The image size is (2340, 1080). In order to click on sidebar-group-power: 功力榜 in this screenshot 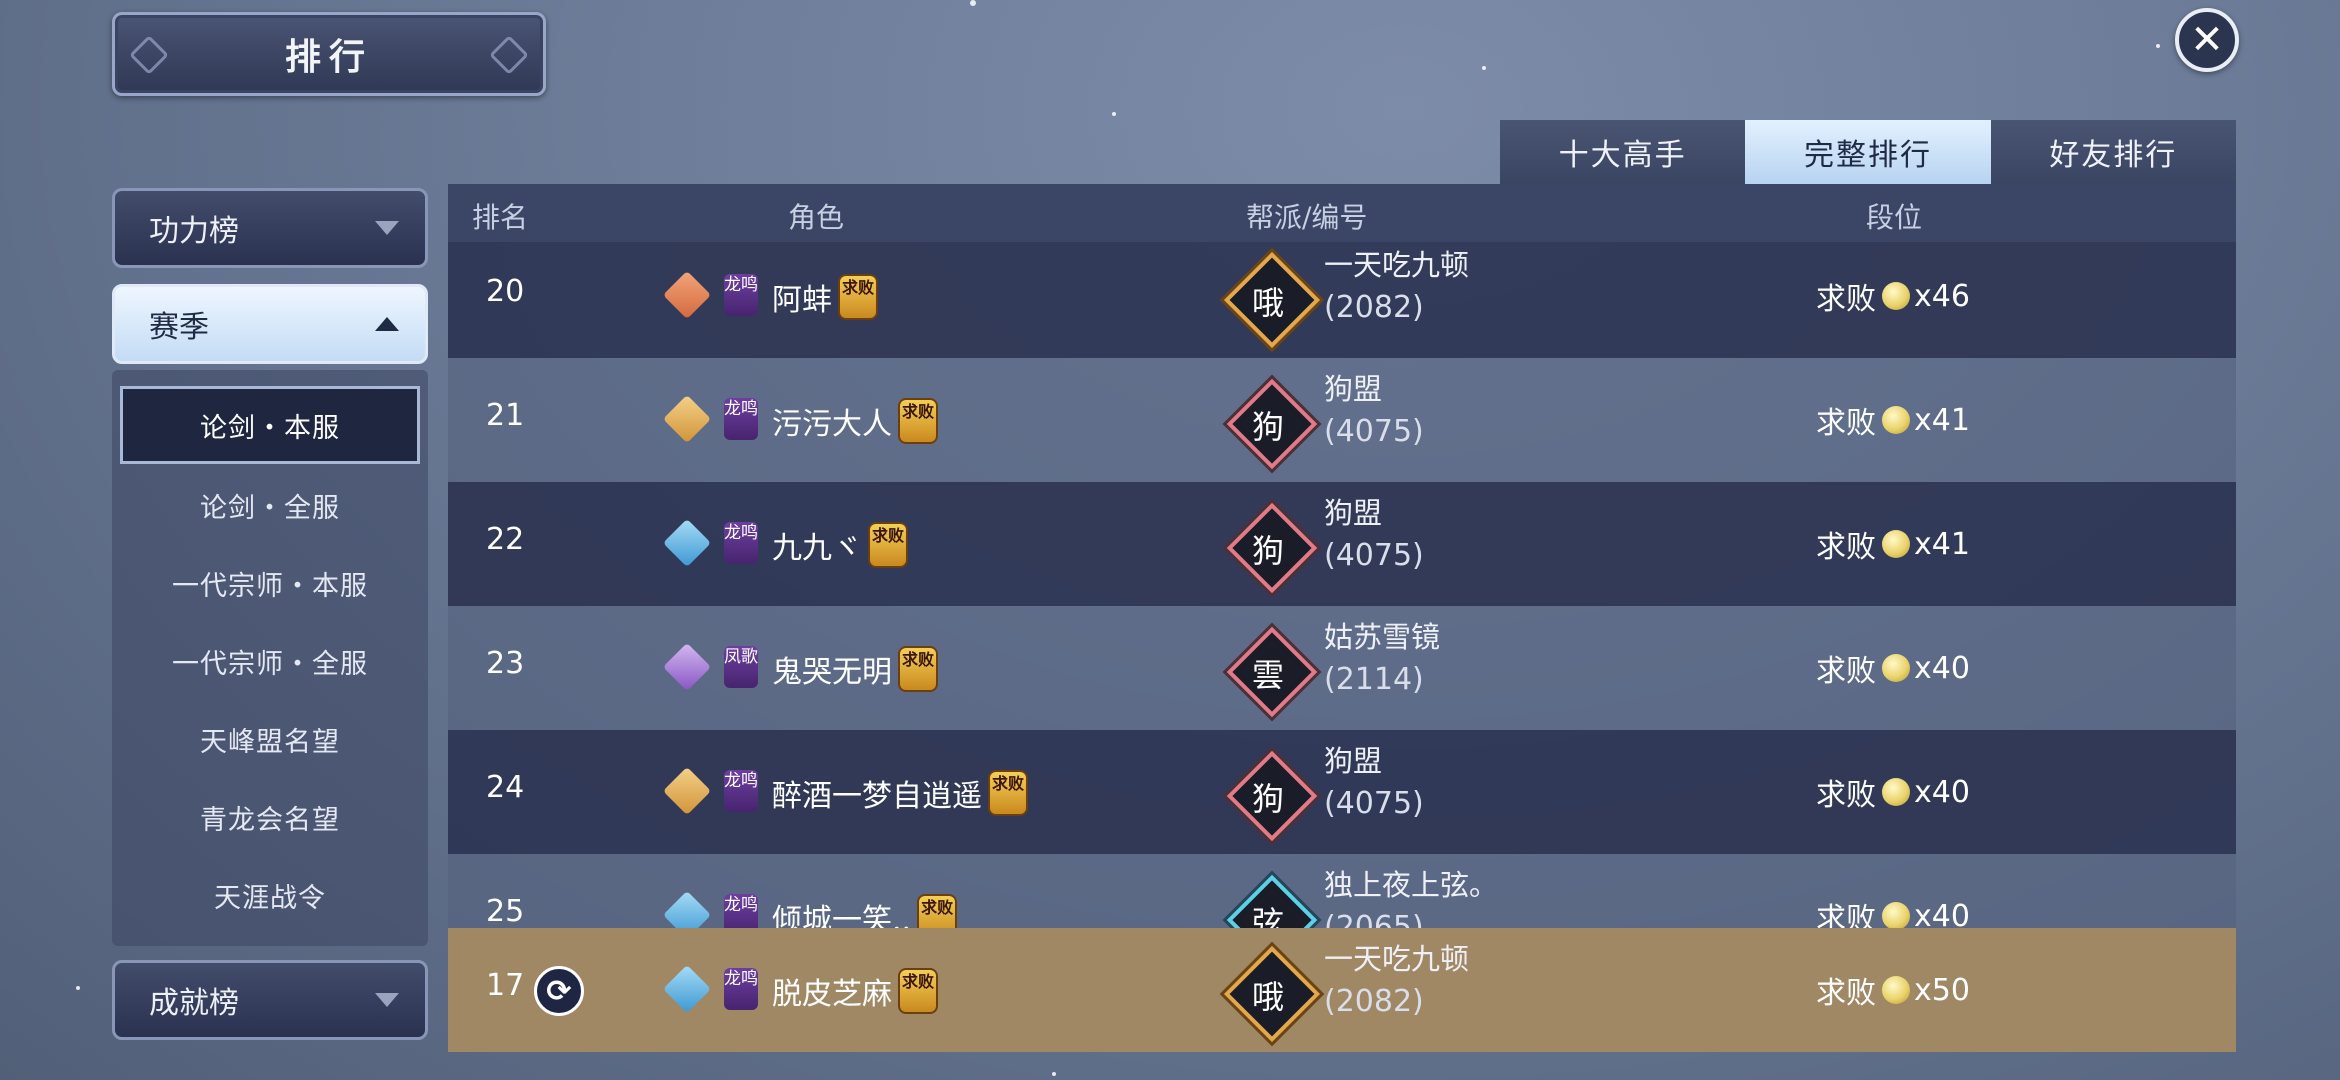, I will do `click(270, 228)`.